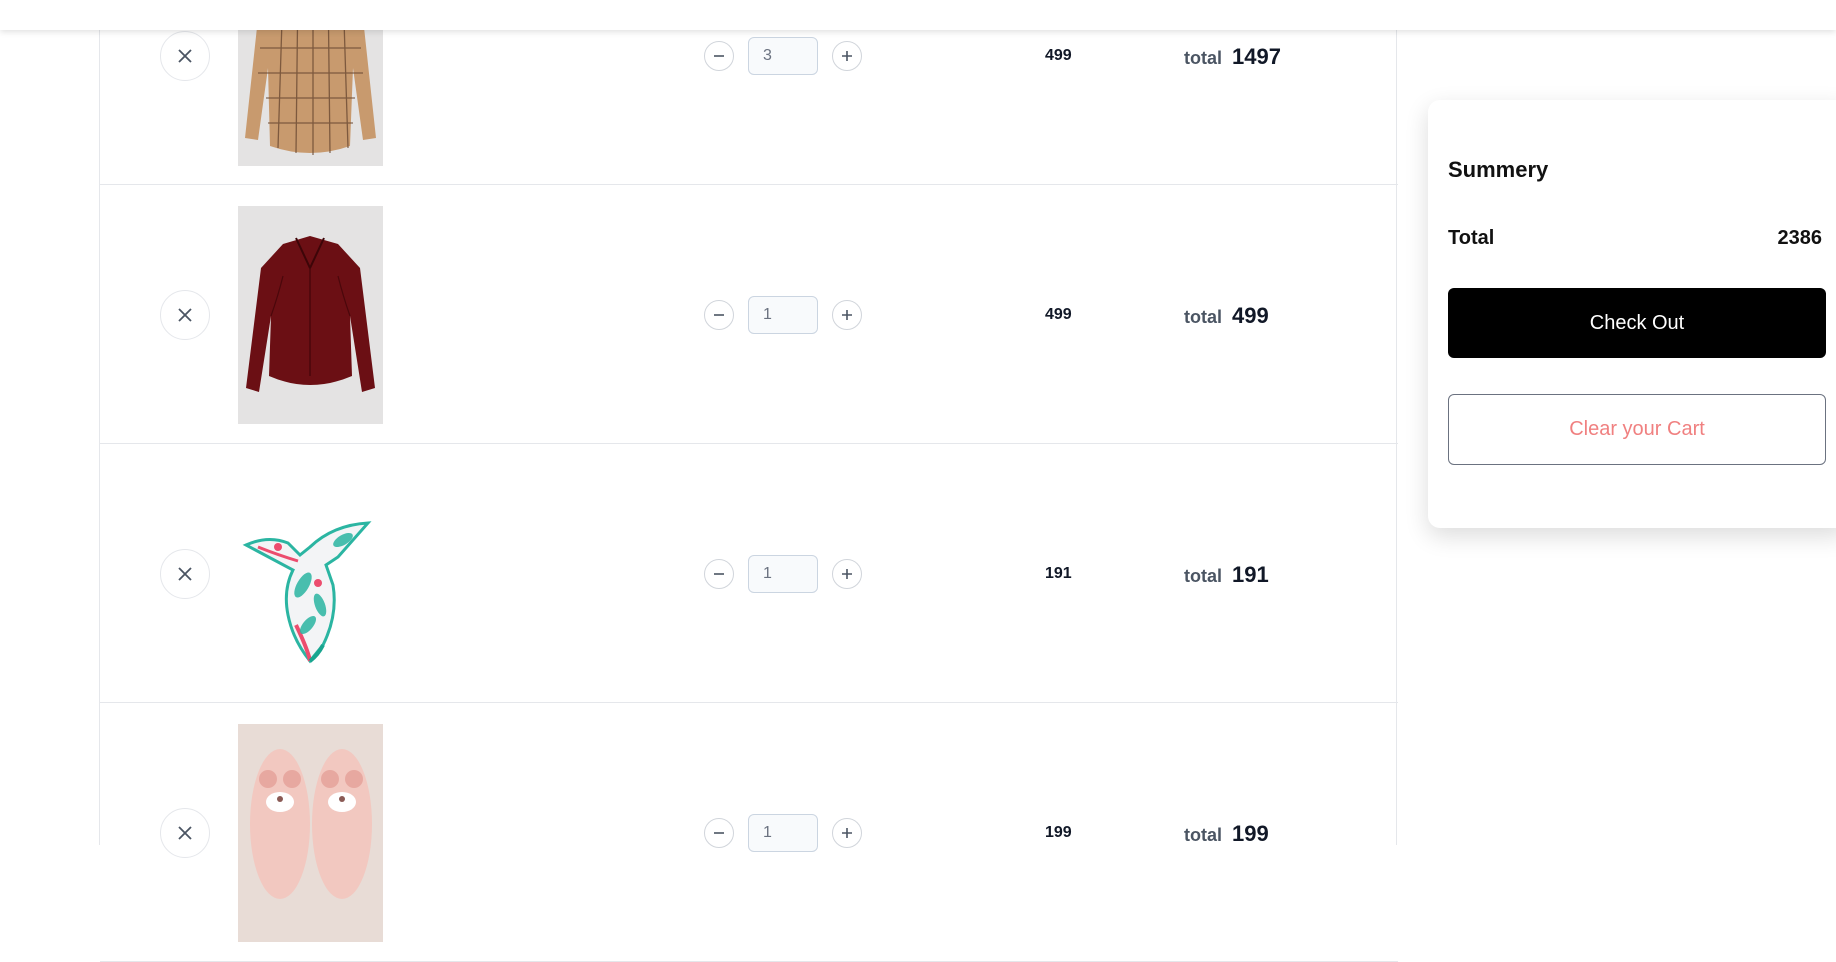  Describe the element at coordinates (310, 833) in the screenshot. I see `bear-slippers-image` at that location.